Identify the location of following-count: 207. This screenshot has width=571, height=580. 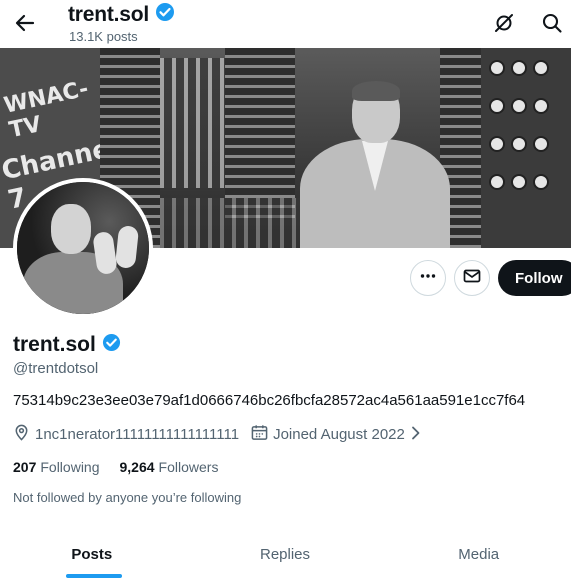
(25, 467).